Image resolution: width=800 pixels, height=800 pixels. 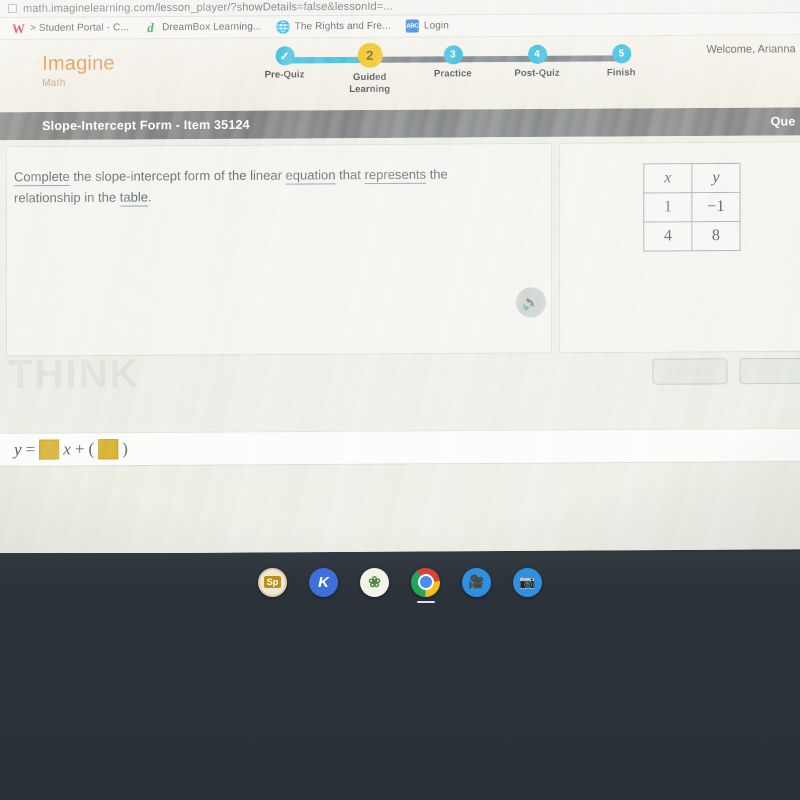 I want to click on table-header-x: x, so click(x=667, y=178).